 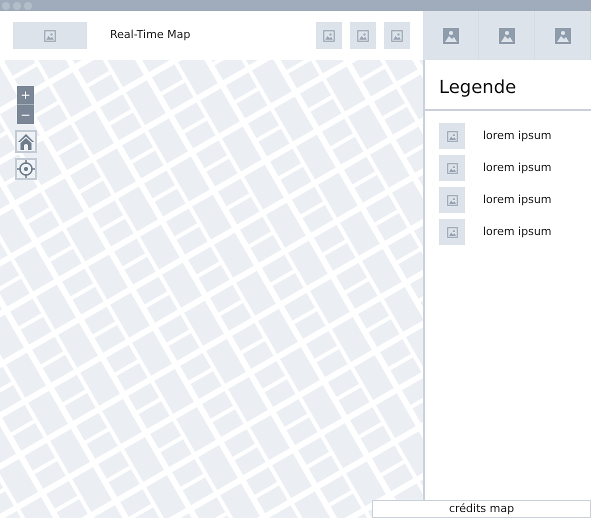 What do you see at coordinates (150, 35) in the screenshot?
I see `app-title: Real-Time Map` at bounding box center [150, 35].